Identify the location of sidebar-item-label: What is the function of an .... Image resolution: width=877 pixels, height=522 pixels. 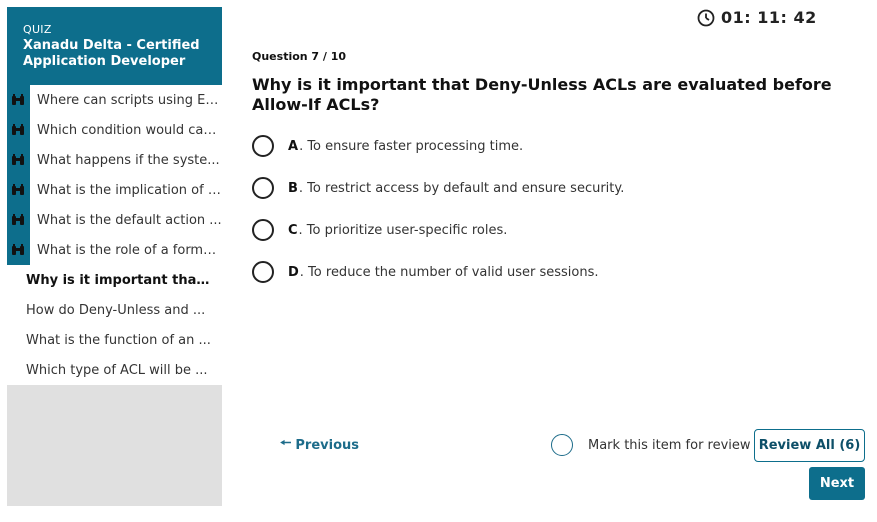
(118, 340).